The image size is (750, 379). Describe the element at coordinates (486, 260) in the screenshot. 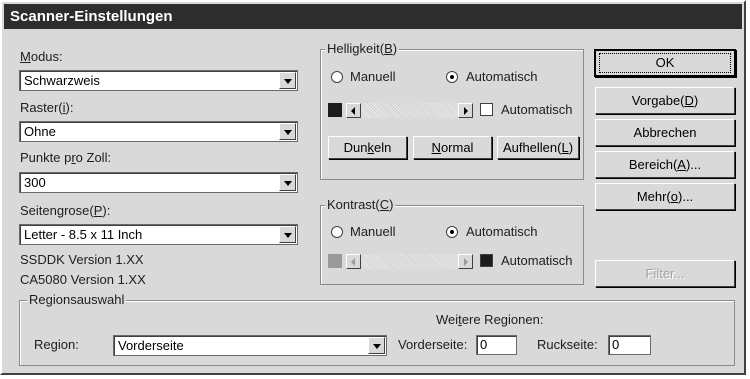

I see `contrast-auto-checkbox` at that location.